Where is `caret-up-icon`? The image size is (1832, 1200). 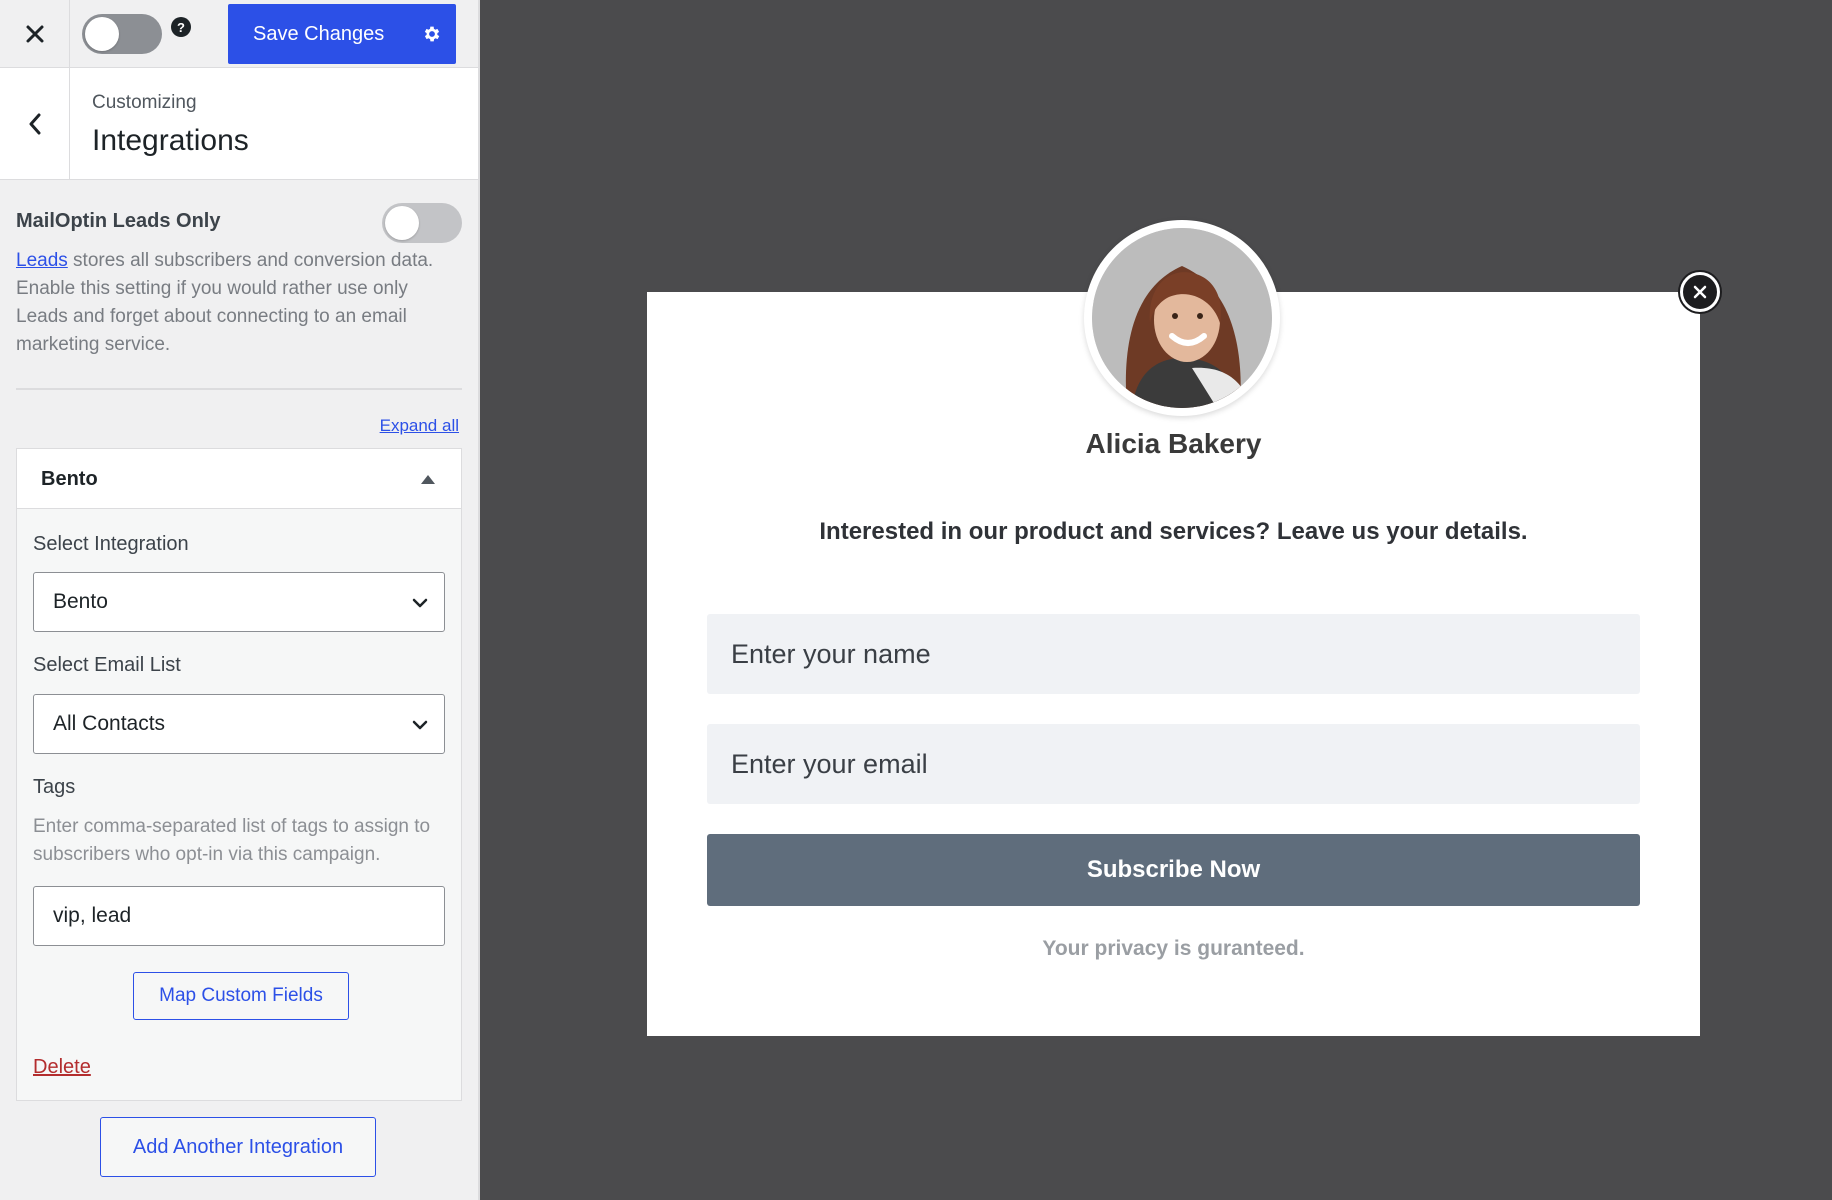 caret-up-icon is located at coordinates (428, 479).